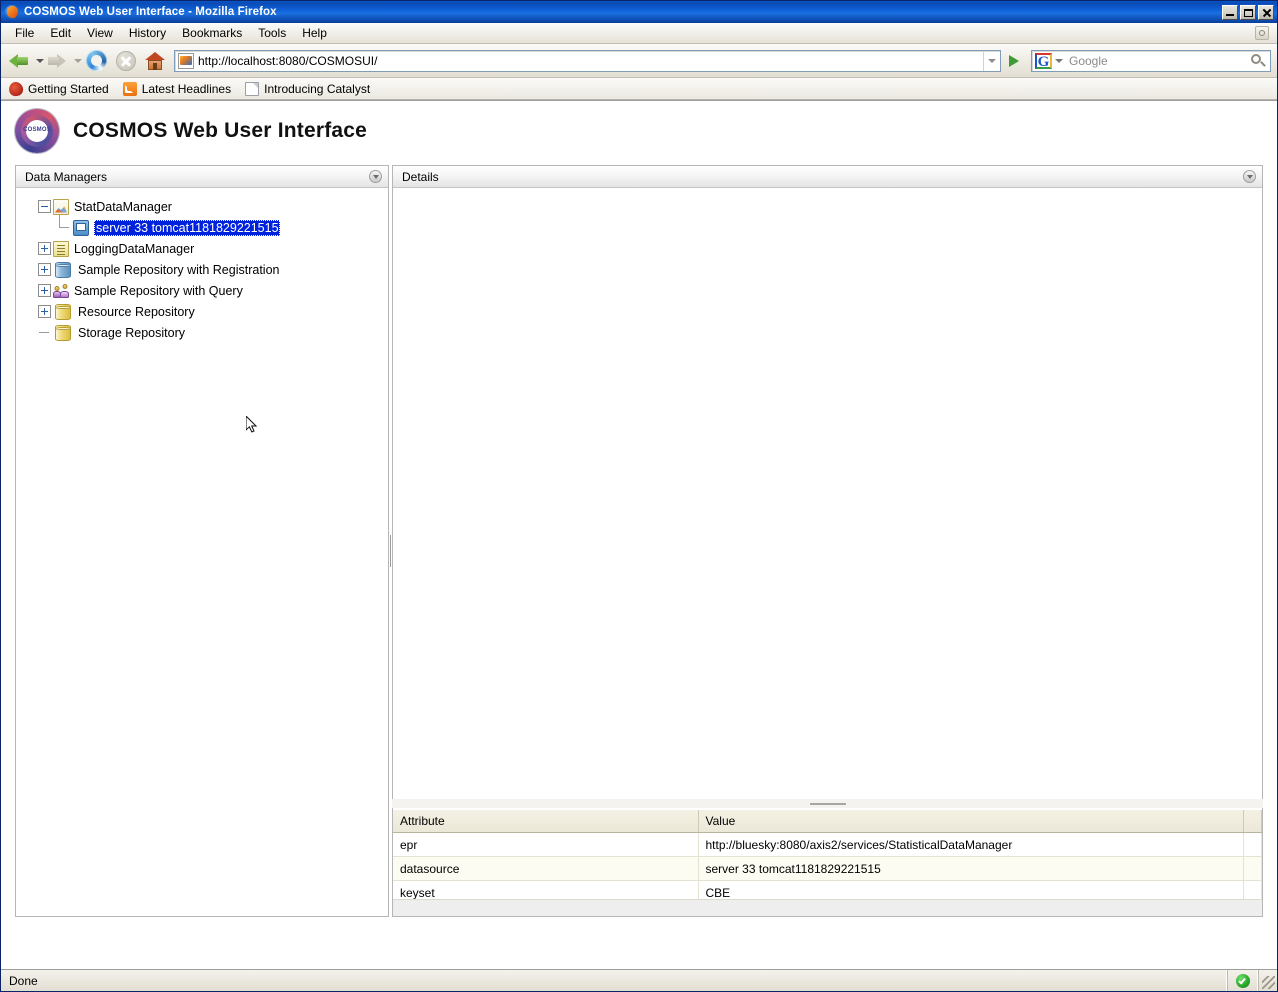 This screenshot has height=992, width=1278. What do you see at coordinates (64, 224) in the screenshot?
I see `tree-elbow-icon` at bounding box center [64, 224].